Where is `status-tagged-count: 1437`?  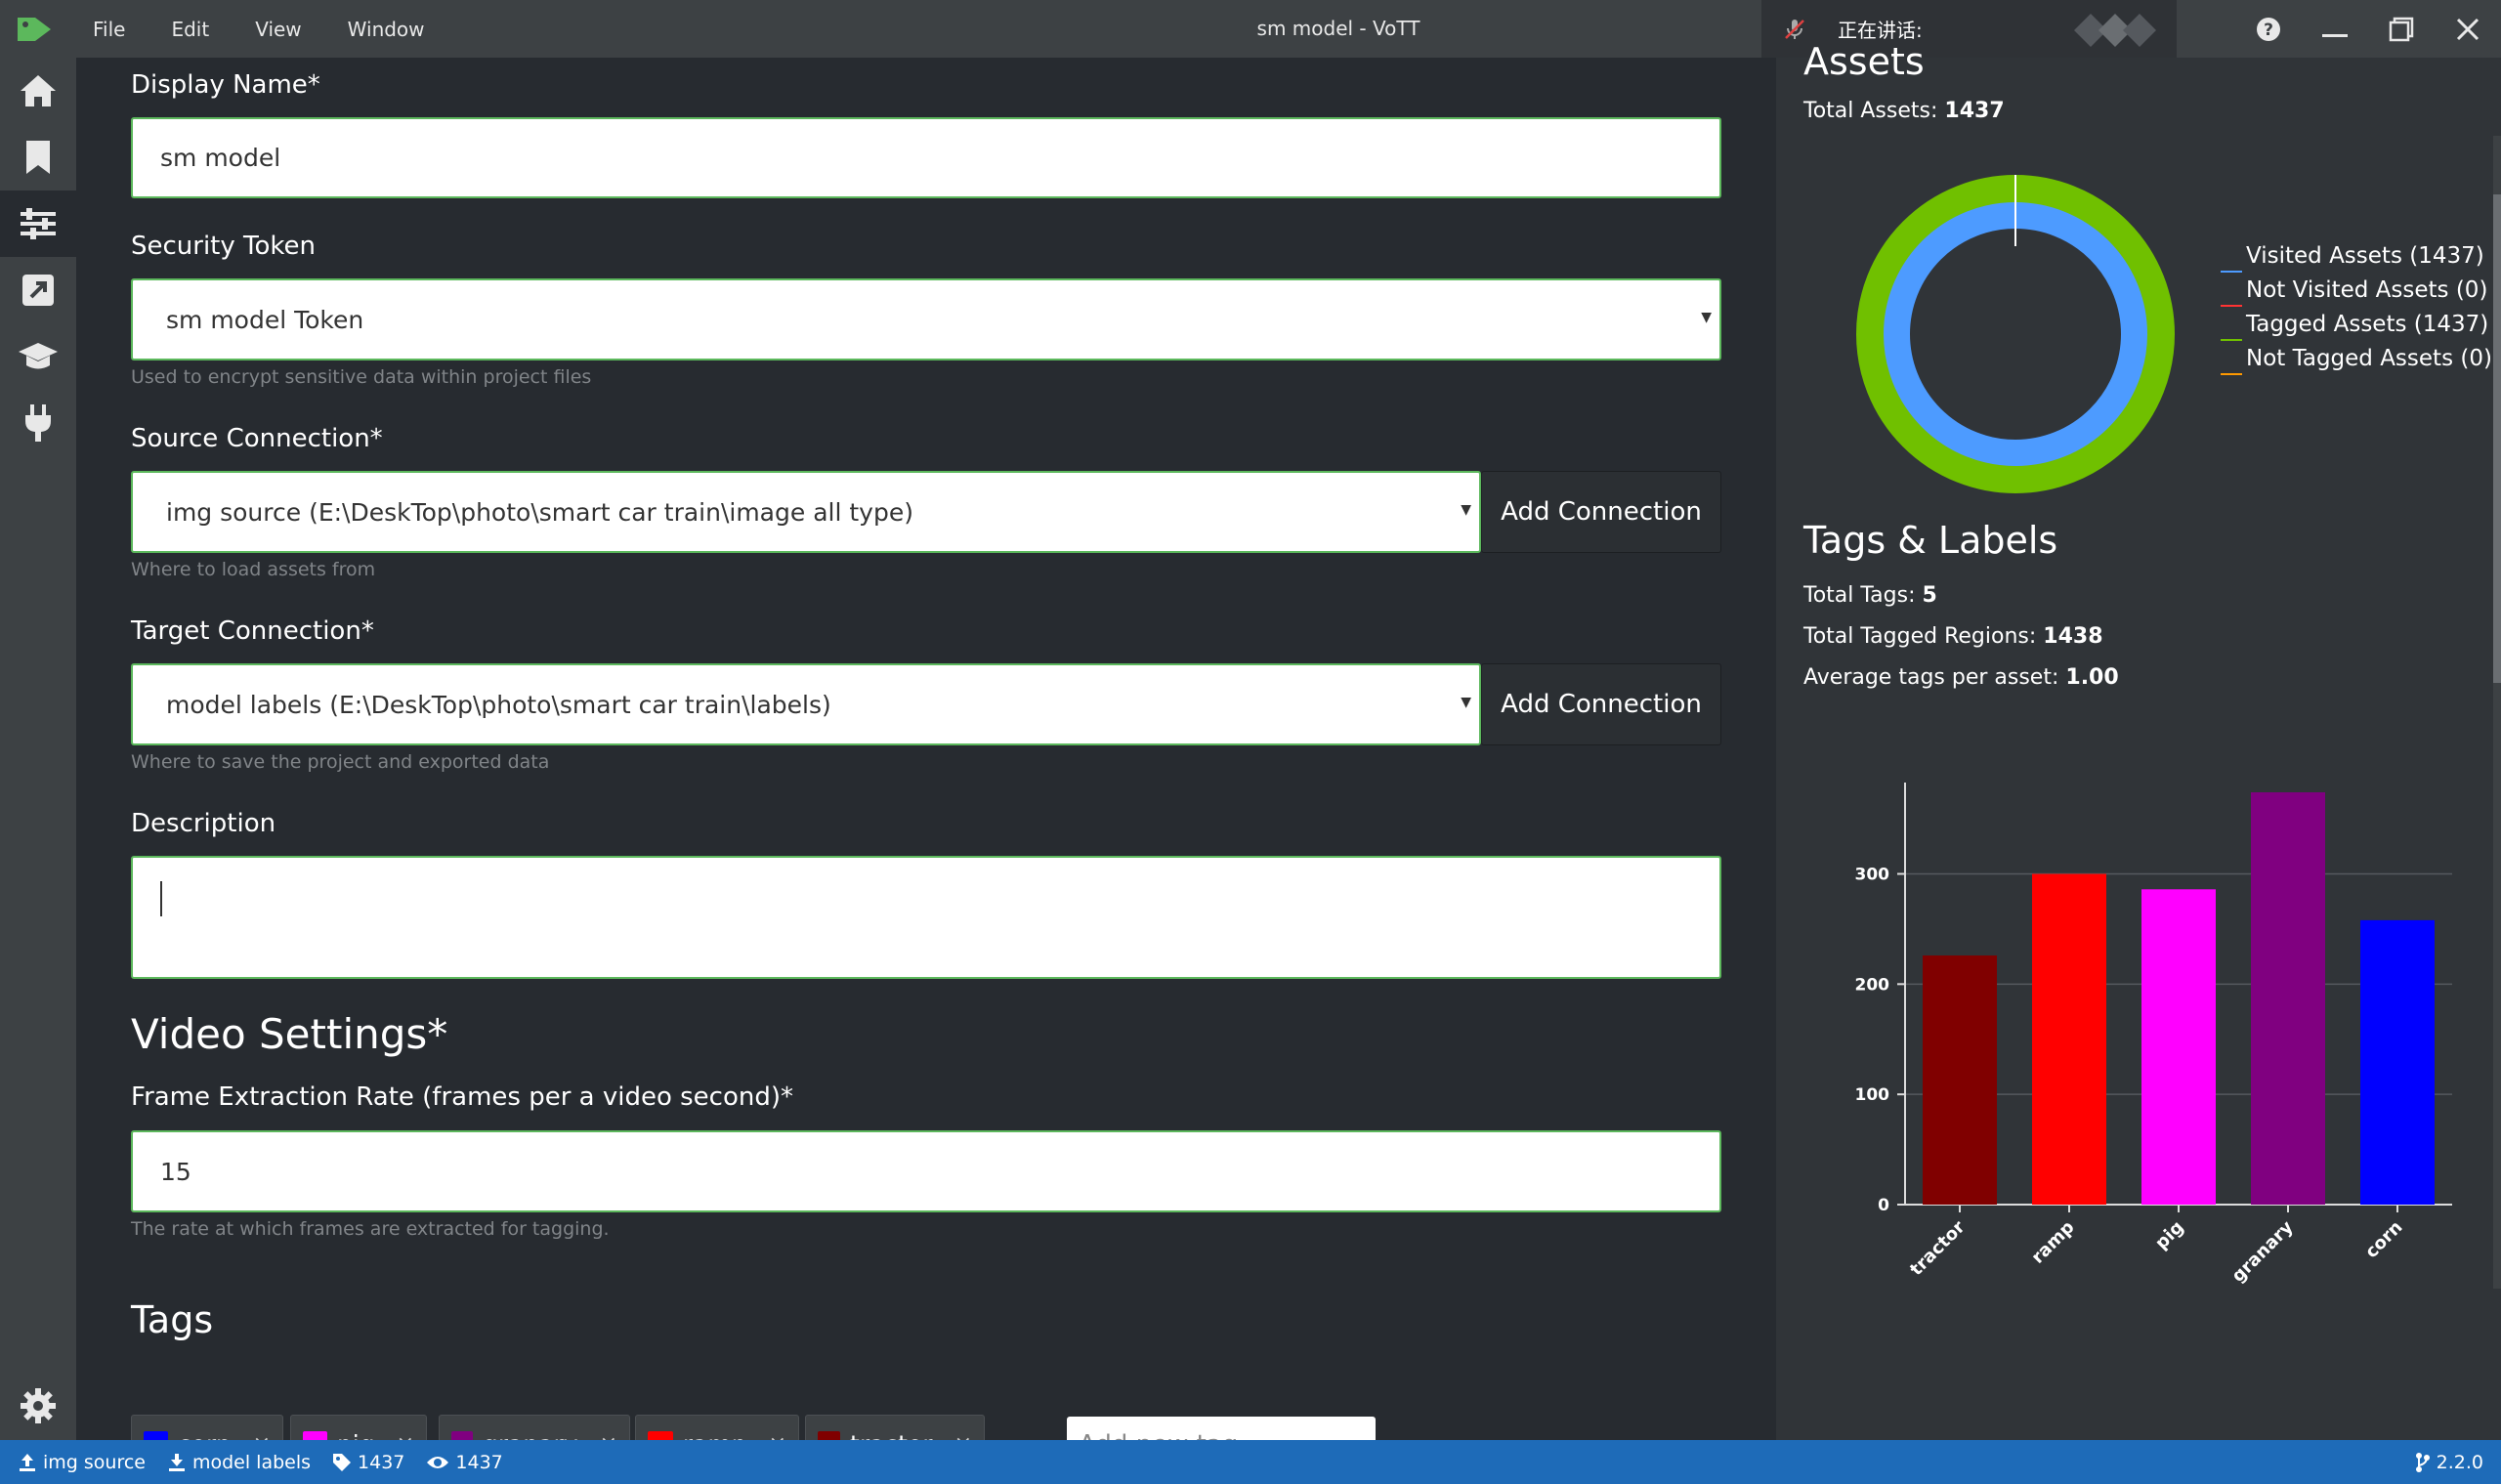 status-tagged-count: 1437 is located at coordinates (368, 1462).